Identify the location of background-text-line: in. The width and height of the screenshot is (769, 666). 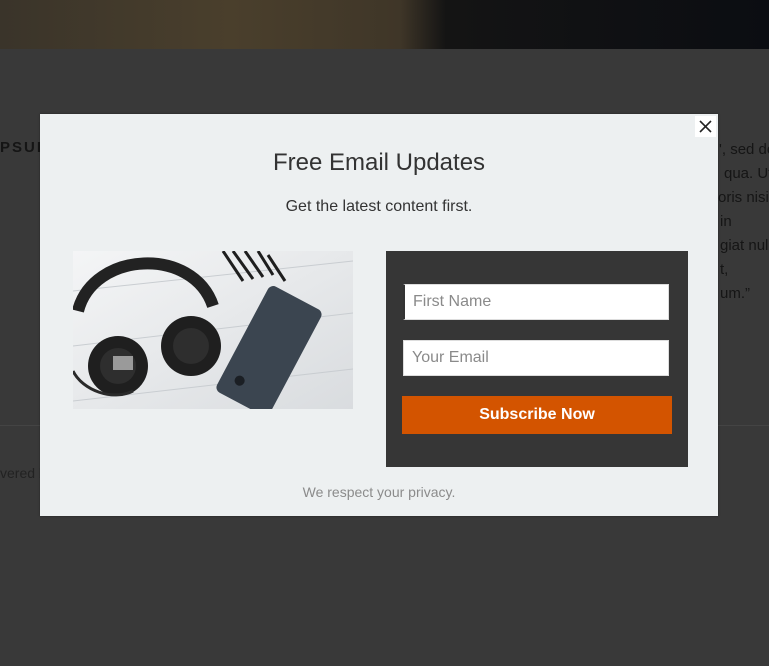
(726, 221).